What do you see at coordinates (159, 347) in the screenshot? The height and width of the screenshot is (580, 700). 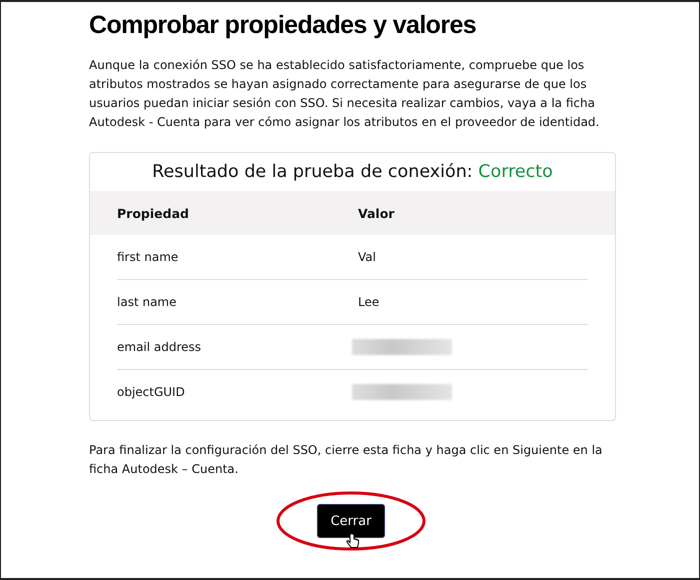 I see `table-cell-text: email address` at bounding box center [159, 347].